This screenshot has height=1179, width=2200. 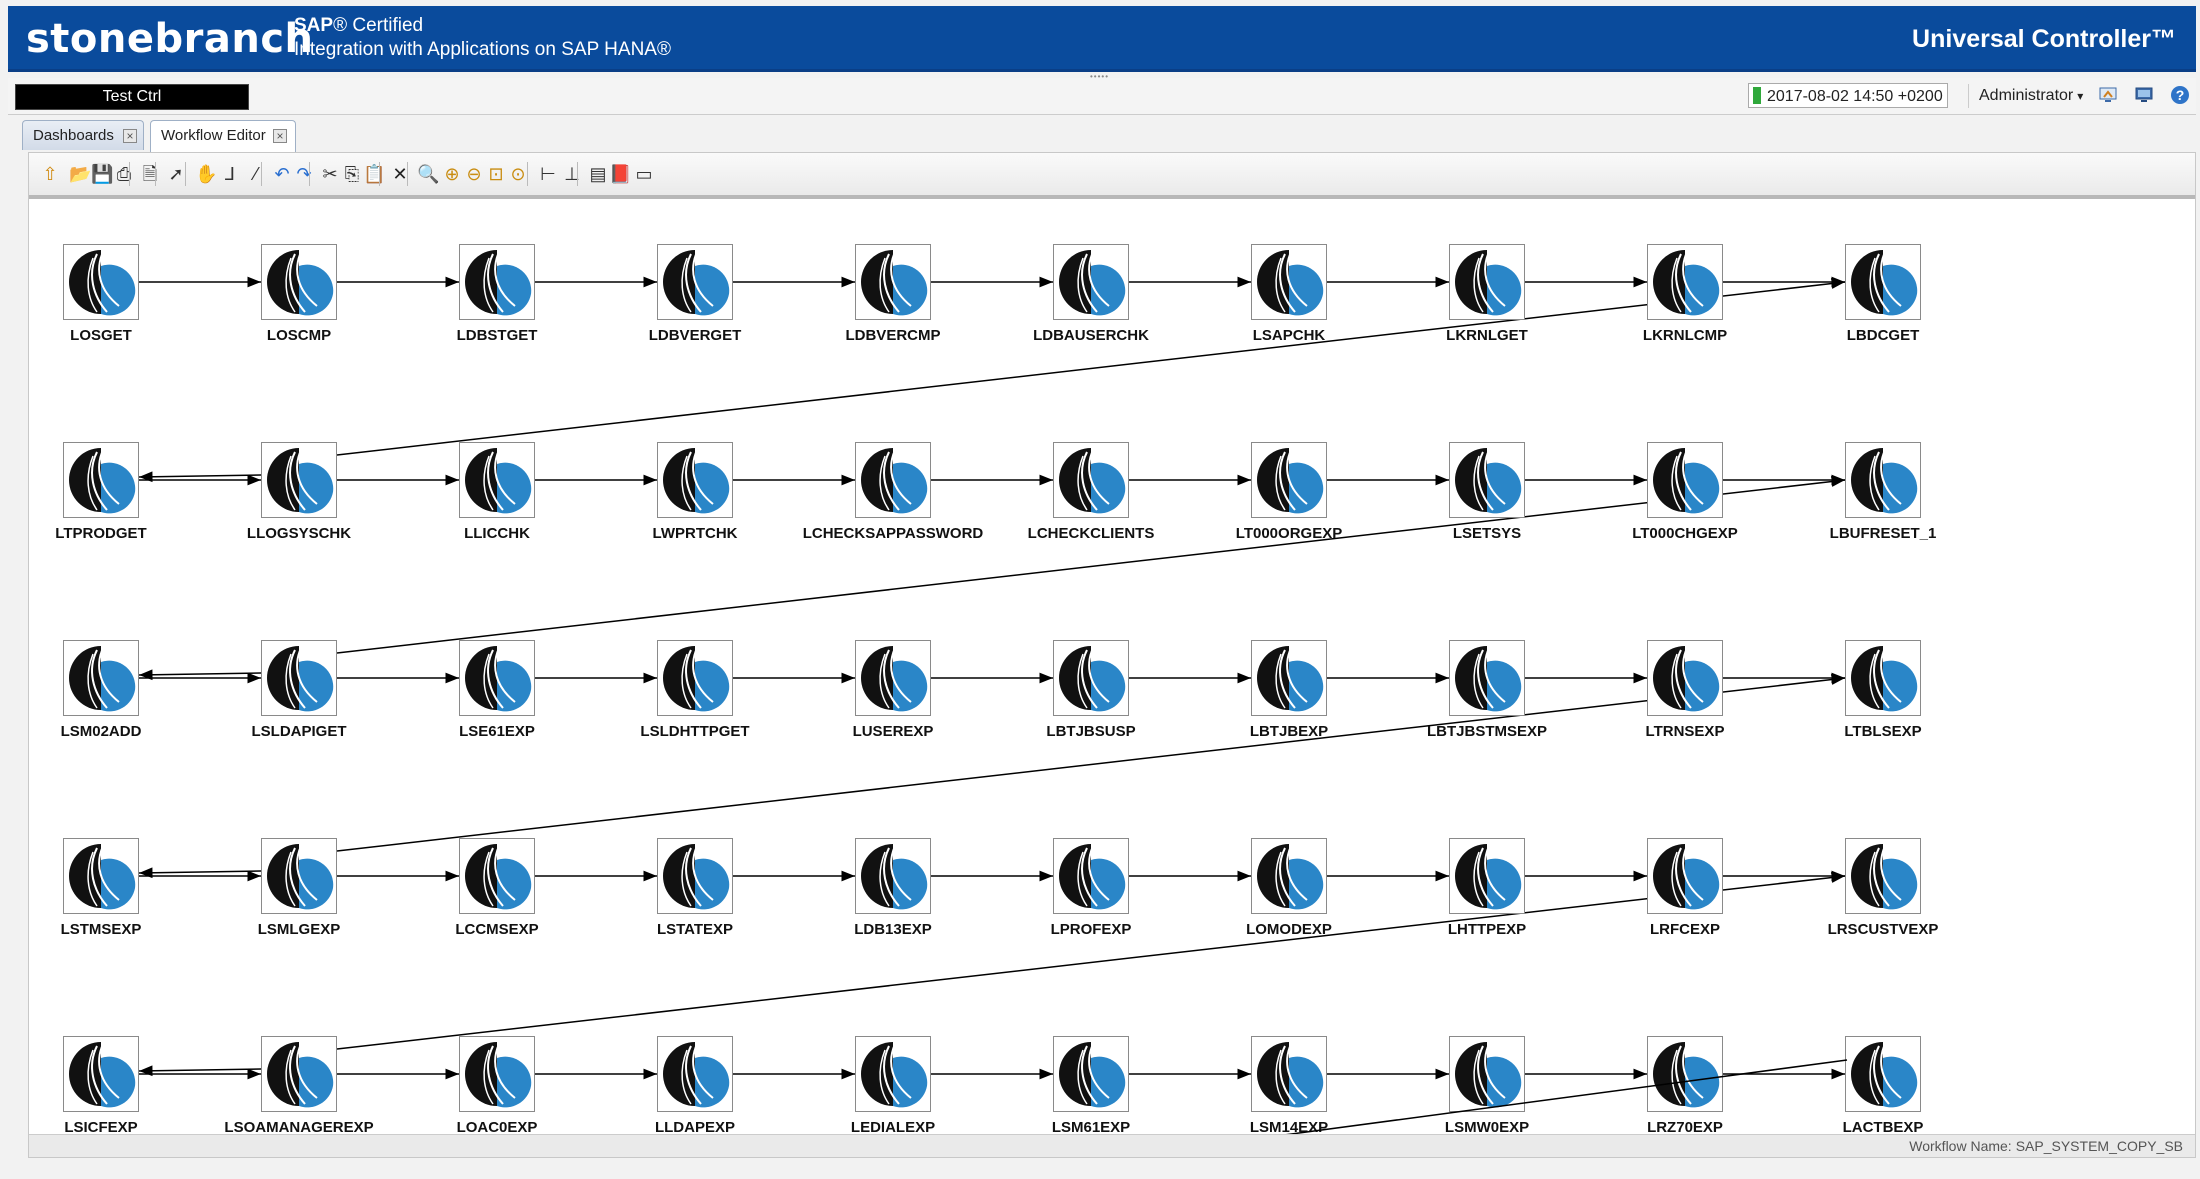 I want to click on workflow-task-node: LCHECKSAPPASSWORD, so click(x=893, y=492).